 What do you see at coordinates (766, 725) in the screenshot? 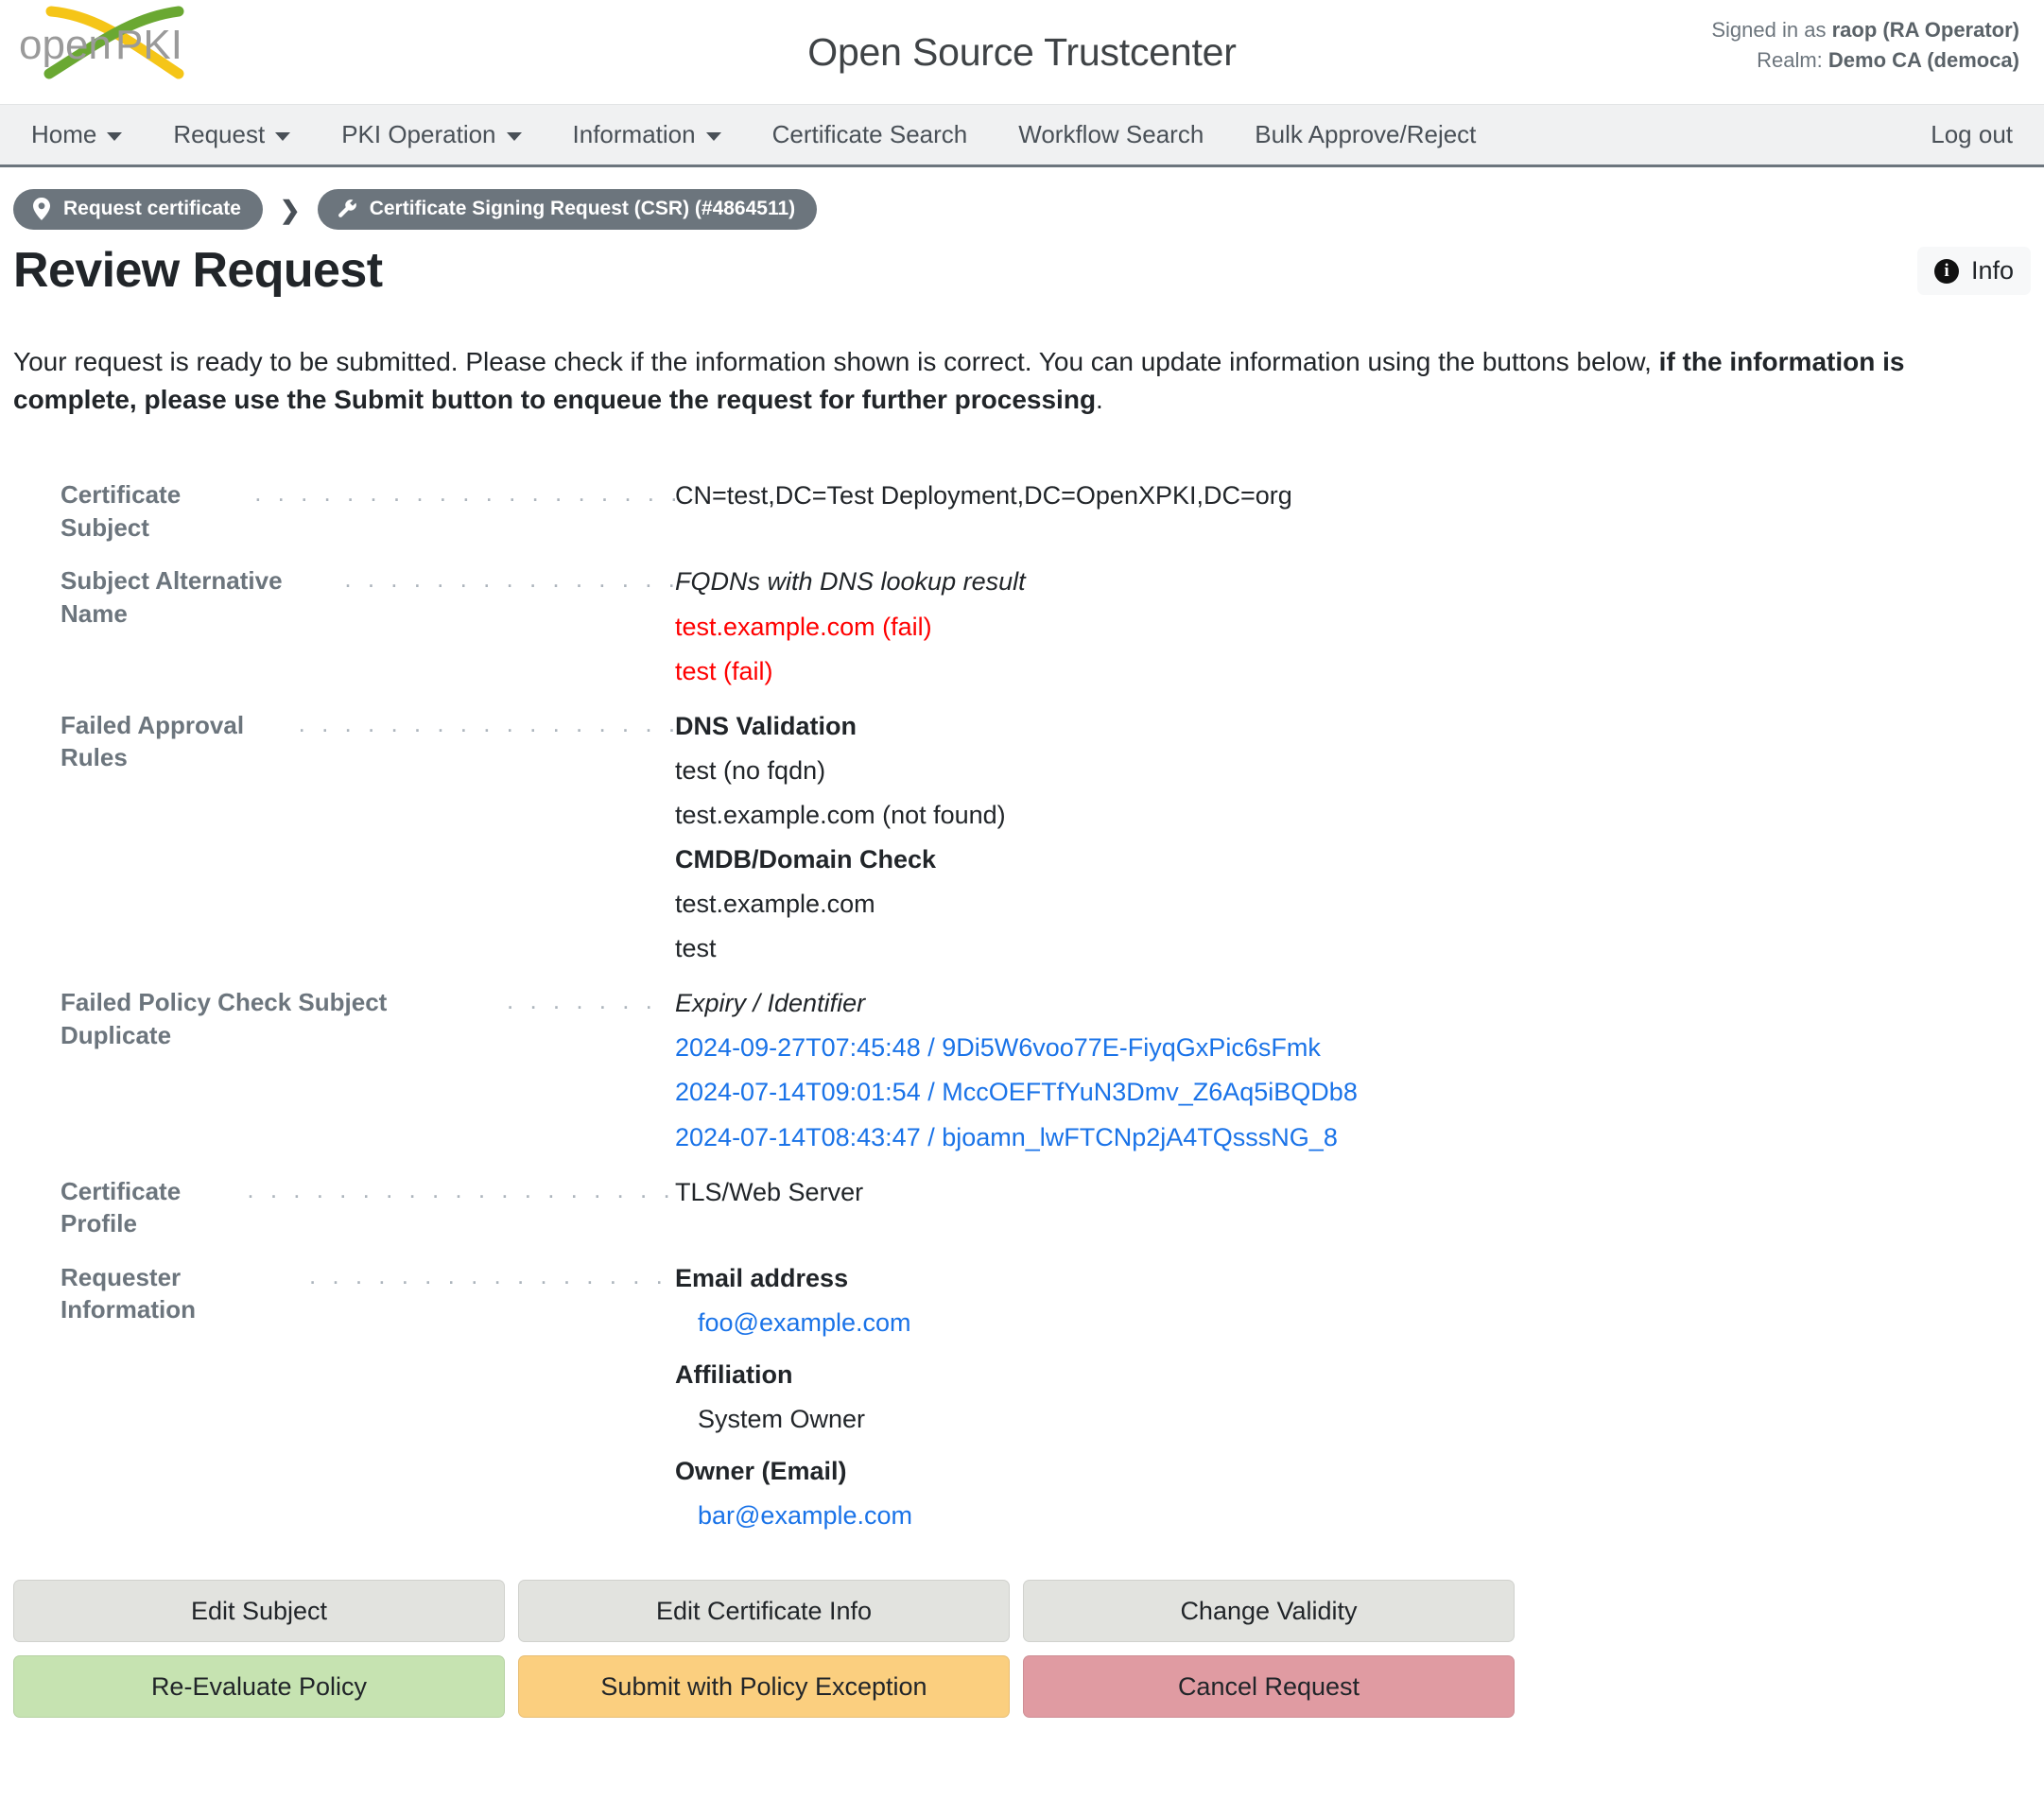
I see `field-value-subheading: DNS Validation` at bounding box center [766, 725].